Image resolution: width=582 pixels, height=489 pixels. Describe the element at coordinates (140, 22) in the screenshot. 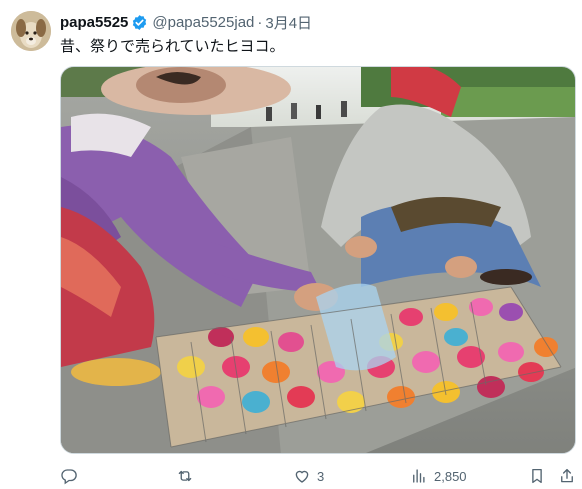

I see `verified-badge-icon` at that location.